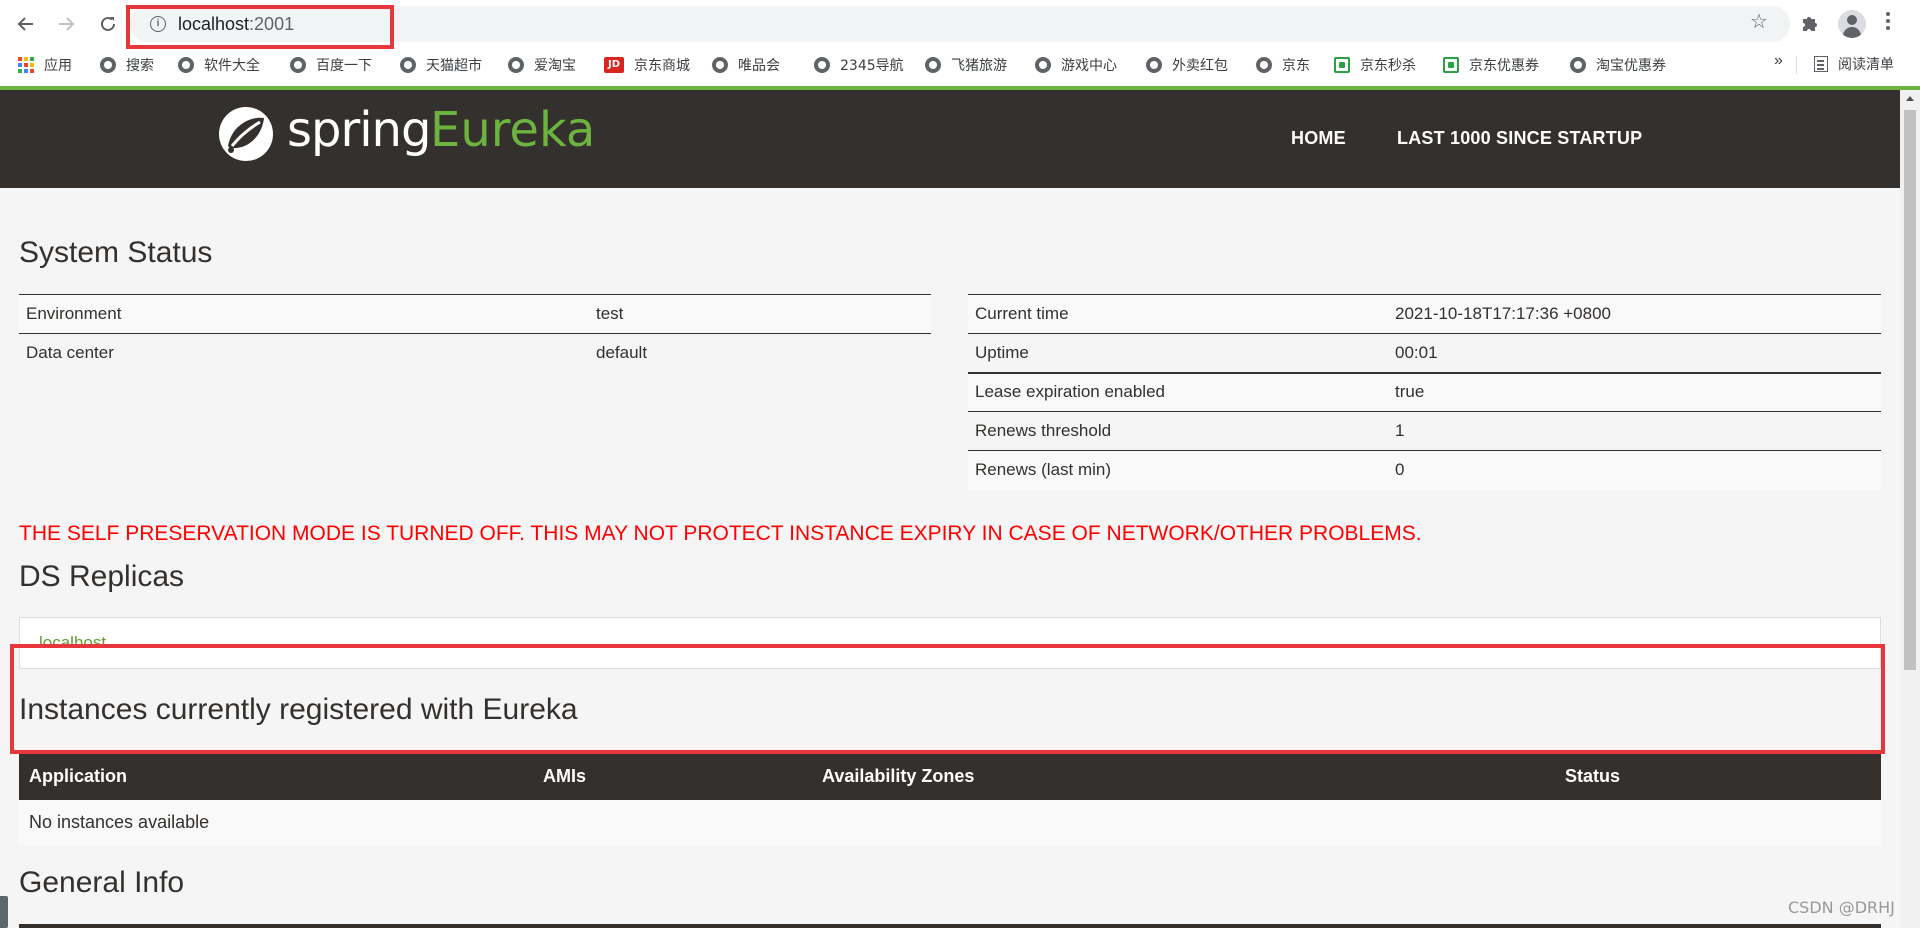  What do you see at coordinates (1821, 64) in the screenshot?
I see `reading-list-icon` at bounding box center [1821, 64].